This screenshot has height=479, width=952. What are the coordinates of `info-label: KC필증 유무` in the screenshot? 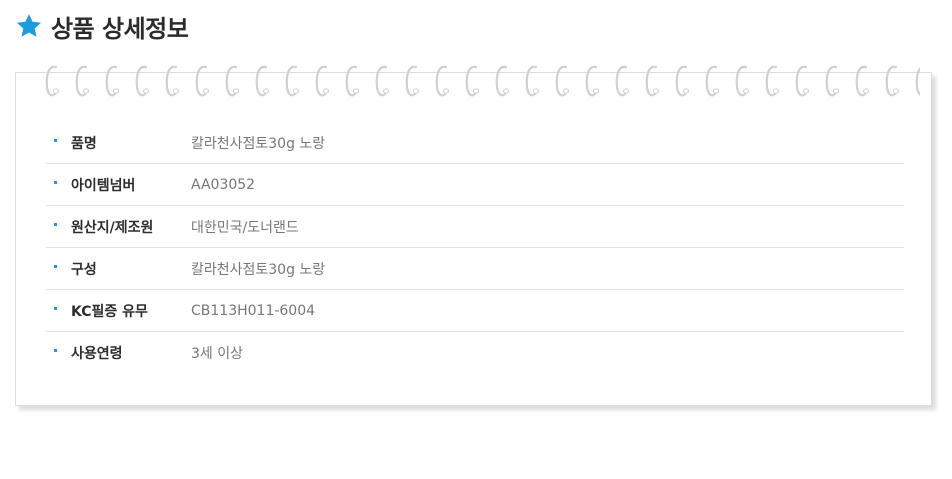 It's located at (109, 311).